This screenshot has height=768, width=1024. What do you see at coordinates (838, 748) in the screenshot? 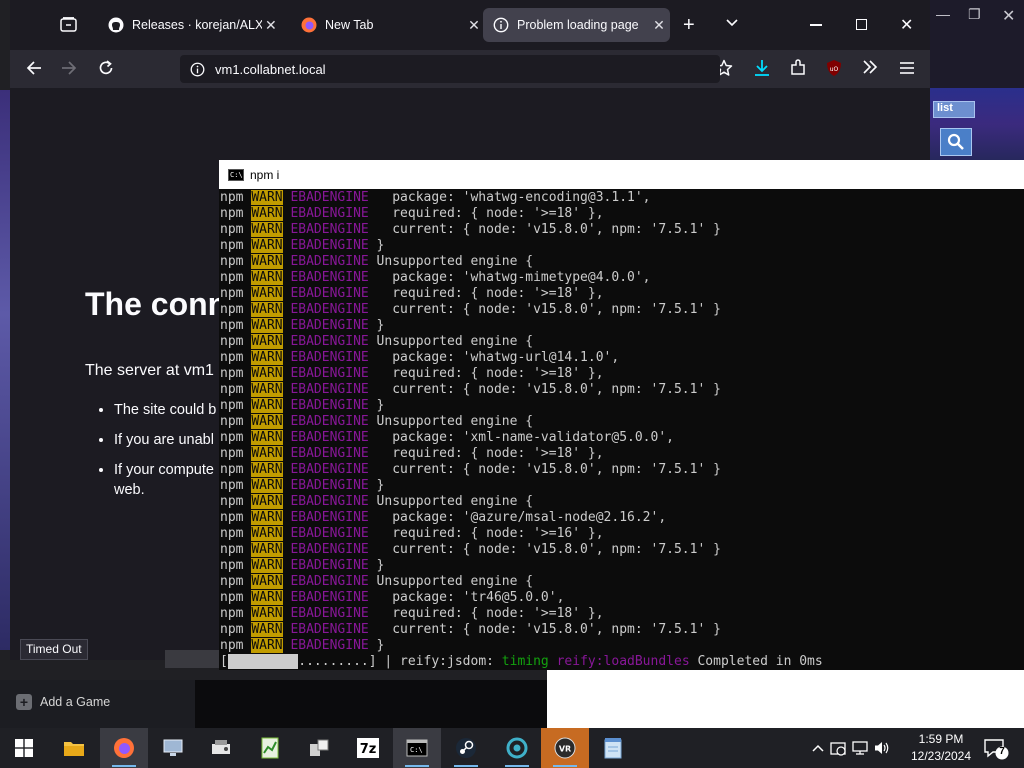
I see `app-tray-icon` at bounding box center [838, 748].